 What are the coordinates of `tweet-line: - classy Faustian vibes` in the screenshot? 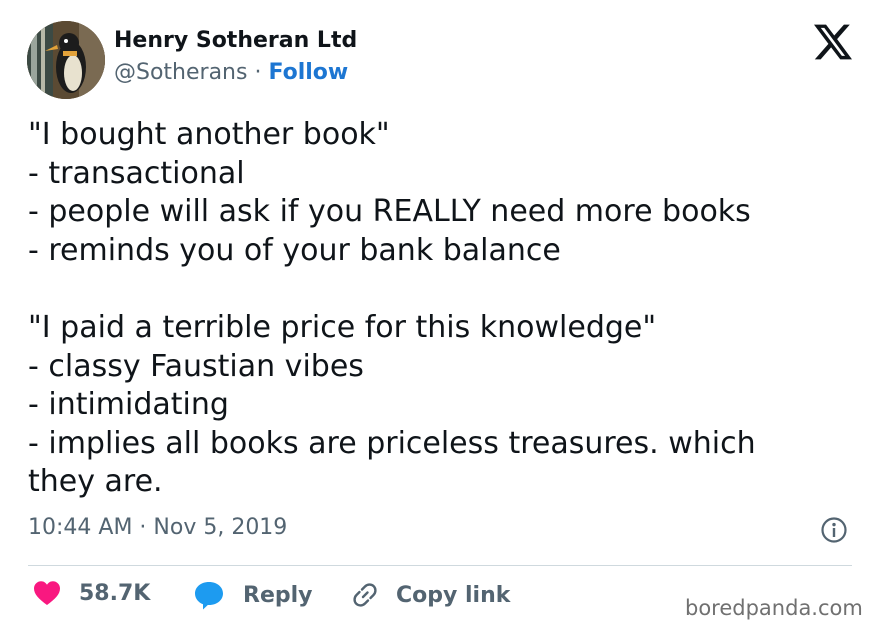 It's located at (196, 366).